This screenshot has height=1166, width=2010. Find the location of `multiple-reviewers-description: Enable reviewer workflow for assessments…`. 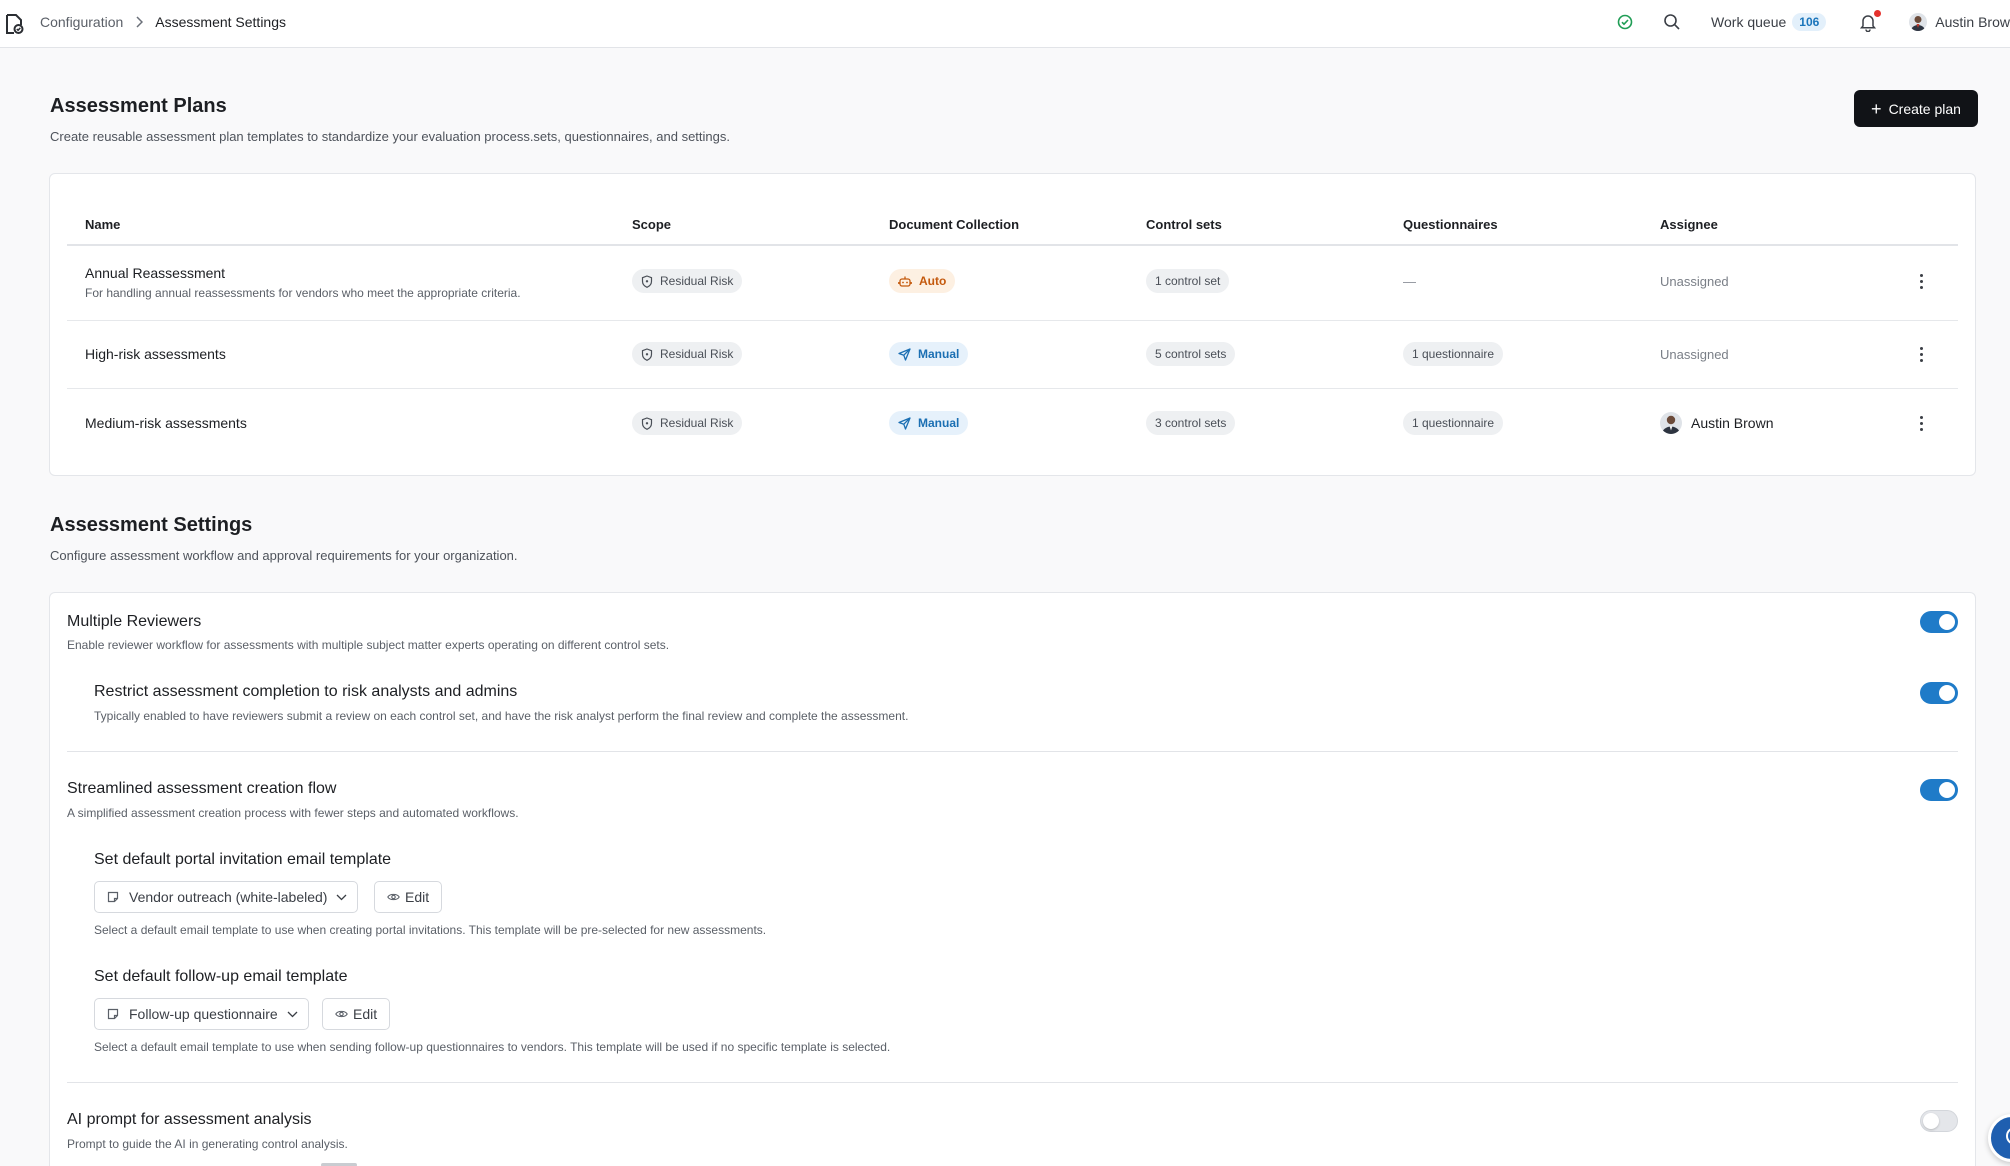

multiple-reviewers-description: Enable reviewer workflow for assessments… is located at coordinates (368, 645).